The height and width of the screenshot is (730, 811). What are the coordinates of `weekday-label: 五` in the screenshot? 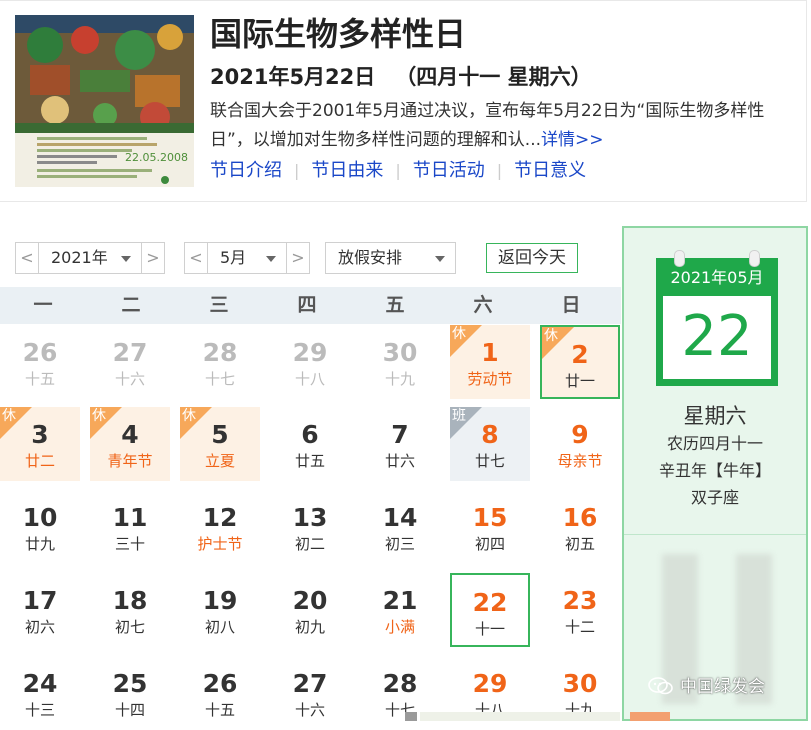 It's located at (395, 305).